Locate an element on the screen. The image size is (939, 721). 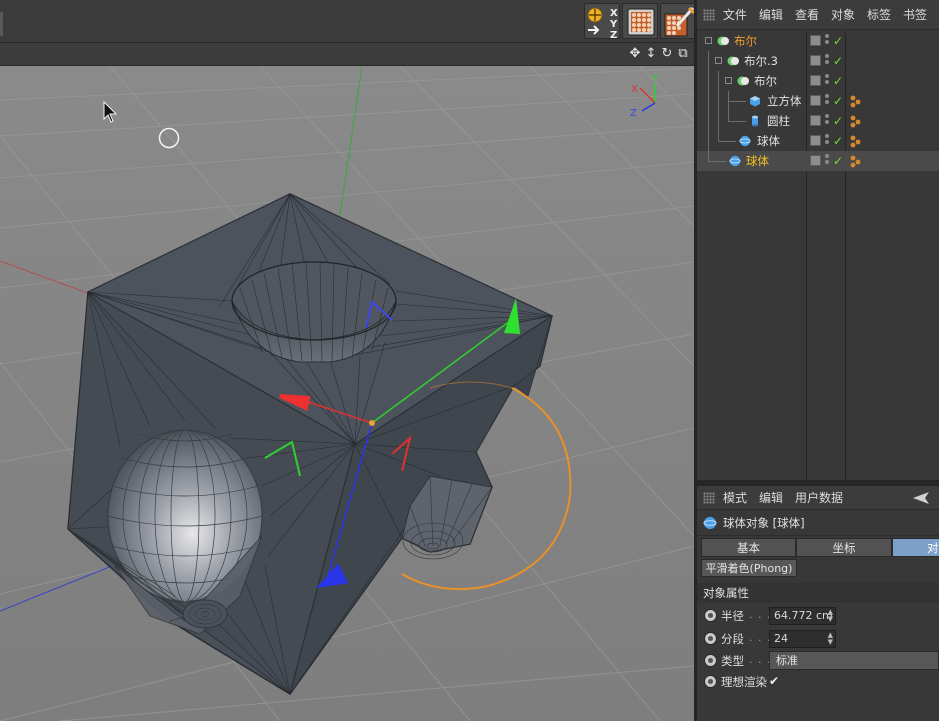
tab-basic: 基本 is located at coordinates (748, 547).